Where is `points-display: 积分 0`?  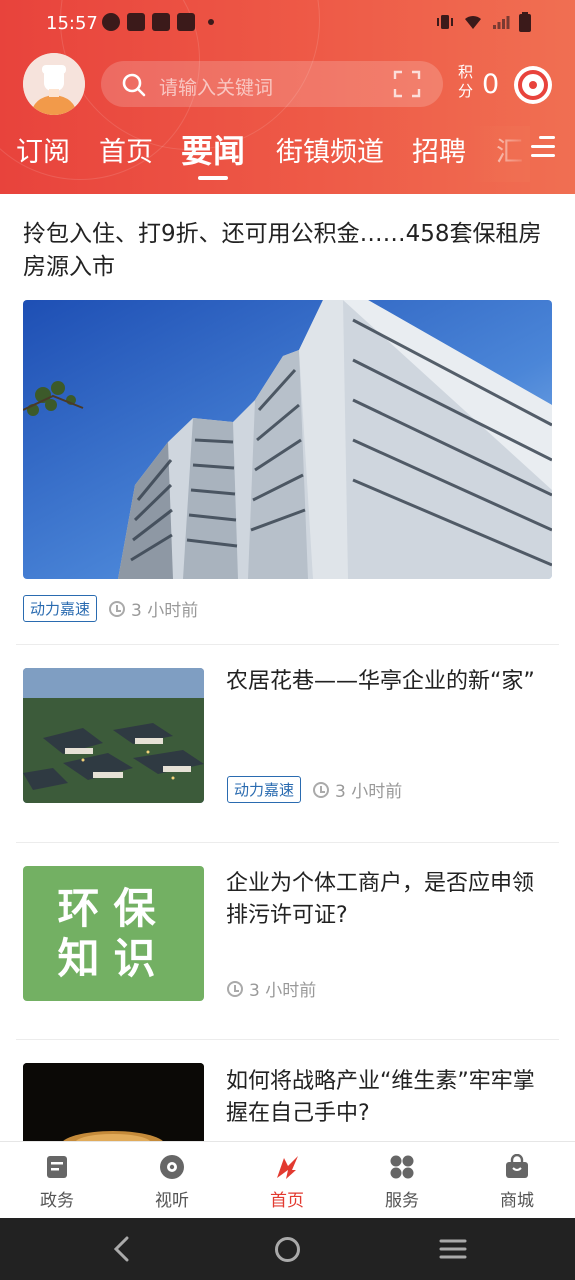
points-display: 积分 0 is located at coordinates (478, 82).